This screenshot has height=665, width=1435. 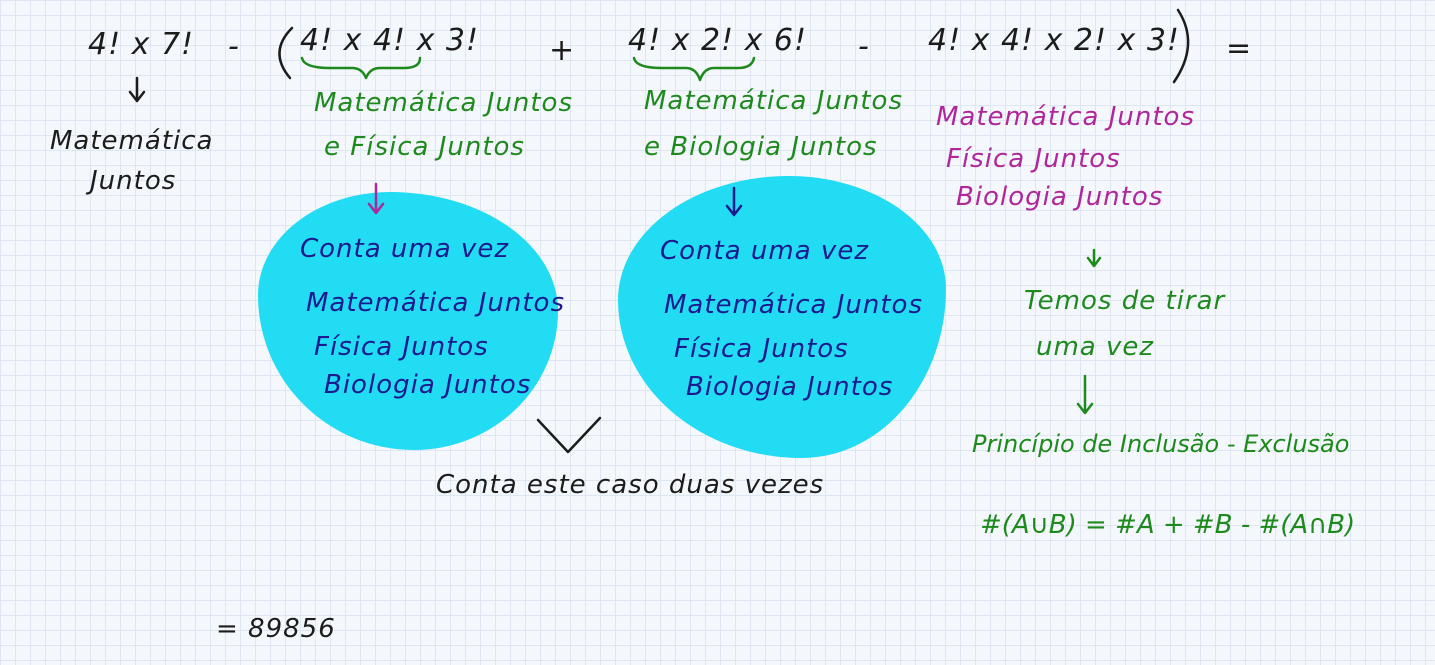 I want to click on equation-equals: =, so click(x=1239, y=48).